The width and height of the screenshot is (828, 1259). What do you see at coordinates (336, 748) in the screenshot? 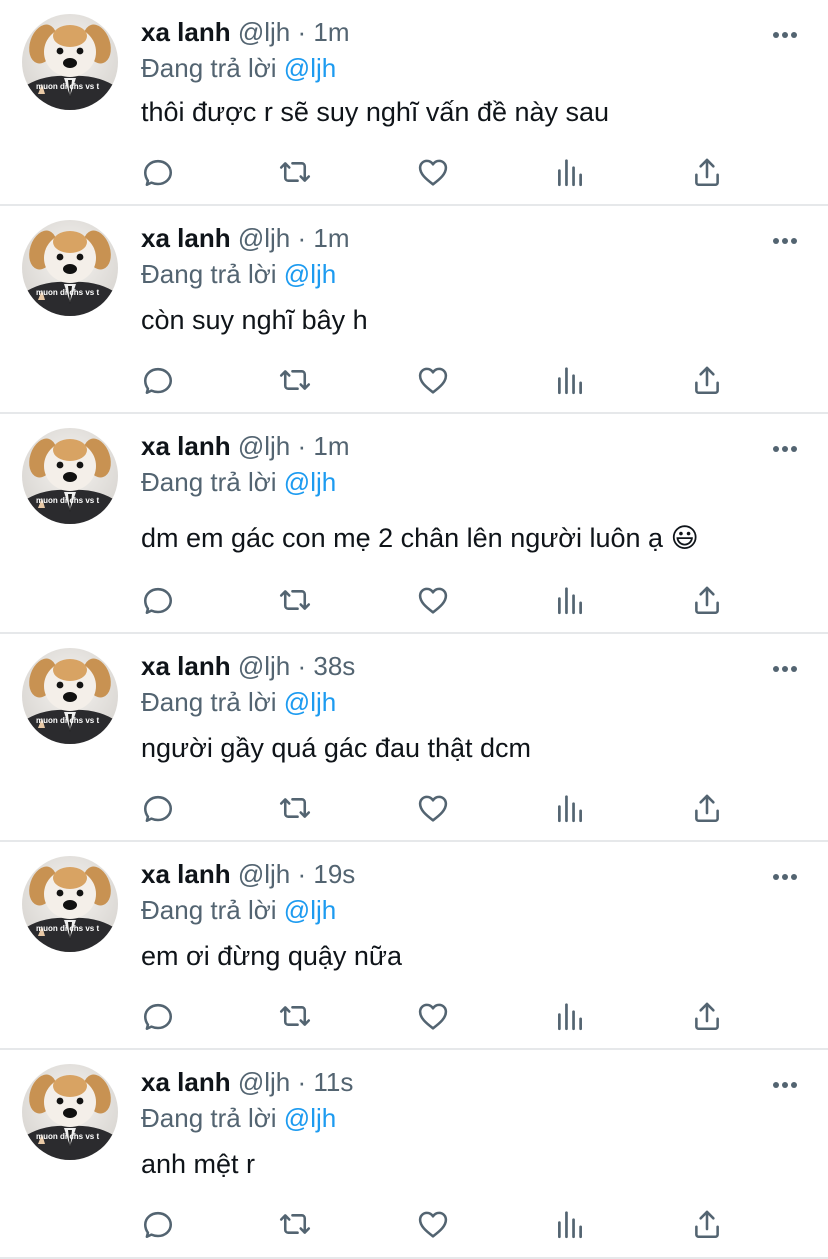
I see `tweet-text: người gầy quá gác đau thật dcm` at bounding box center [336, 748].